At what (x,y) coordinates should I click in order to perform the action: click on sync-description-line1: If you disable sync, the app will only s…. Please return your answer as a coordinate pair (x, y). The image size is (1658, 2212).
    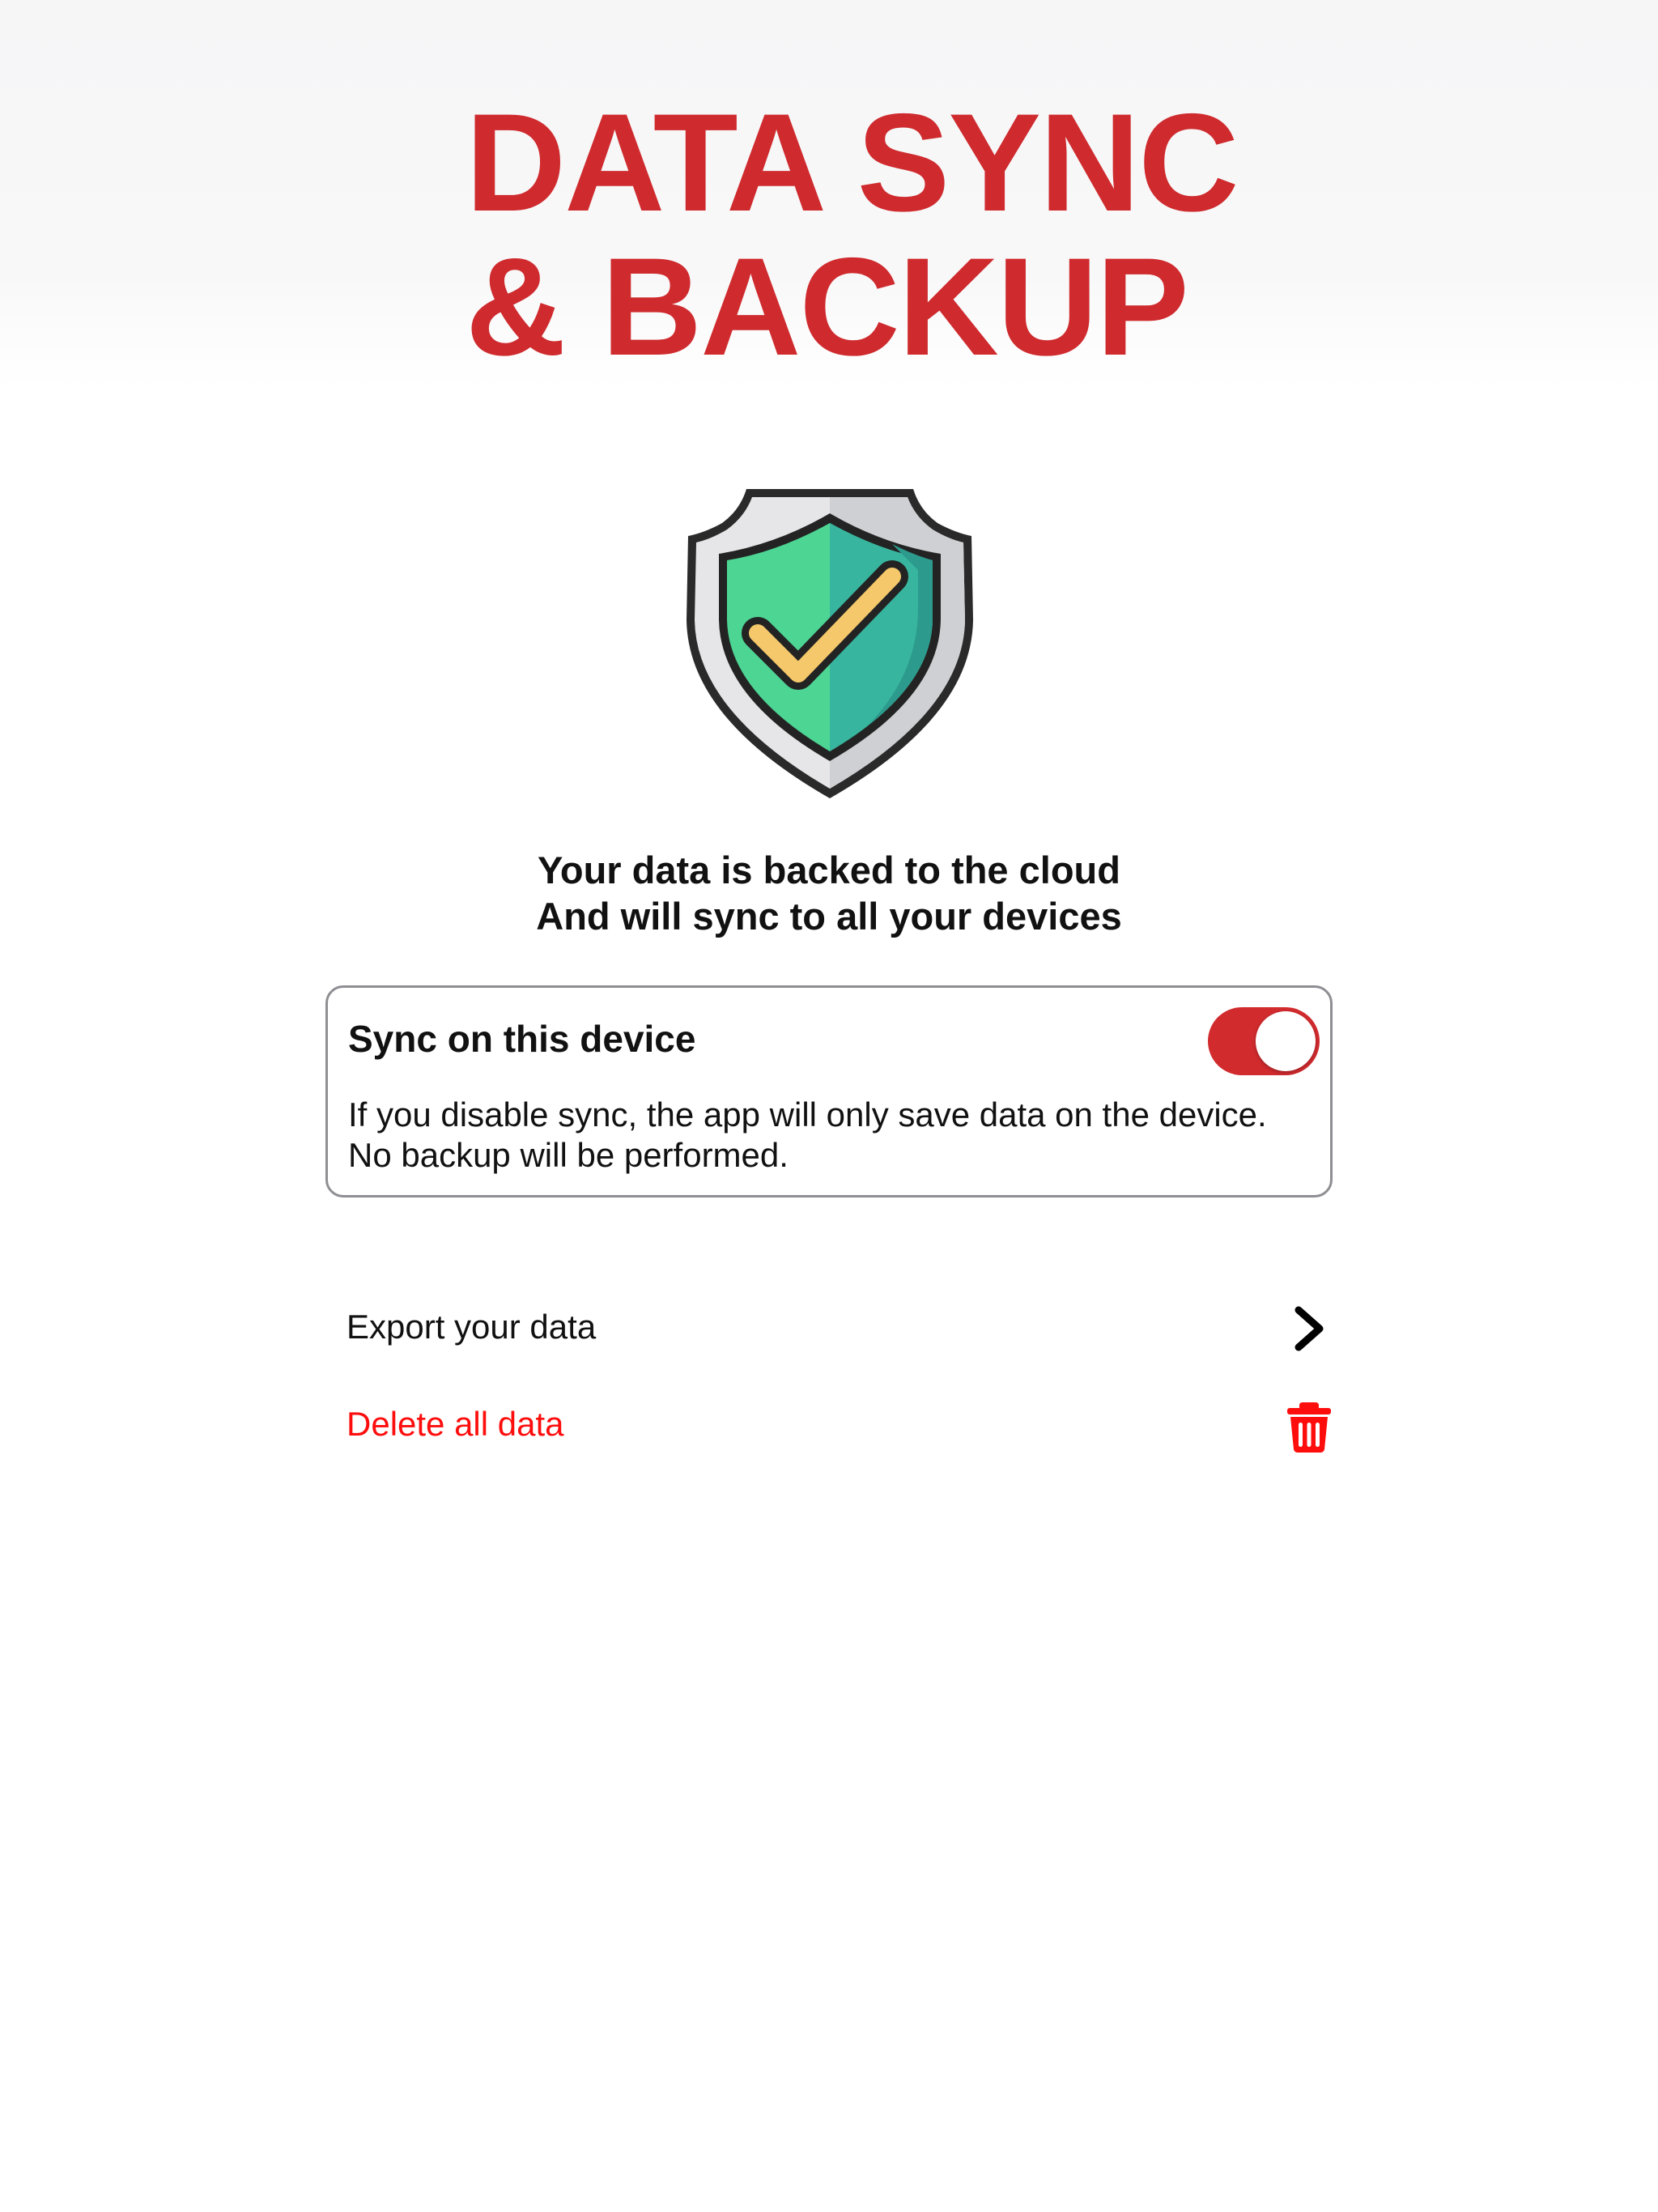
    Looking at the image, I should click on (807, 1114).